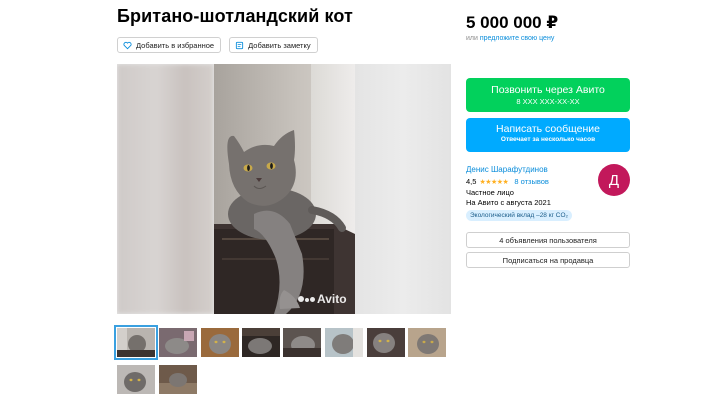  What do you see at coordinates (235, 16) in the screenshot?
I see `listing-title: Британо-шотландский кот` at bounding box center [235, 16].